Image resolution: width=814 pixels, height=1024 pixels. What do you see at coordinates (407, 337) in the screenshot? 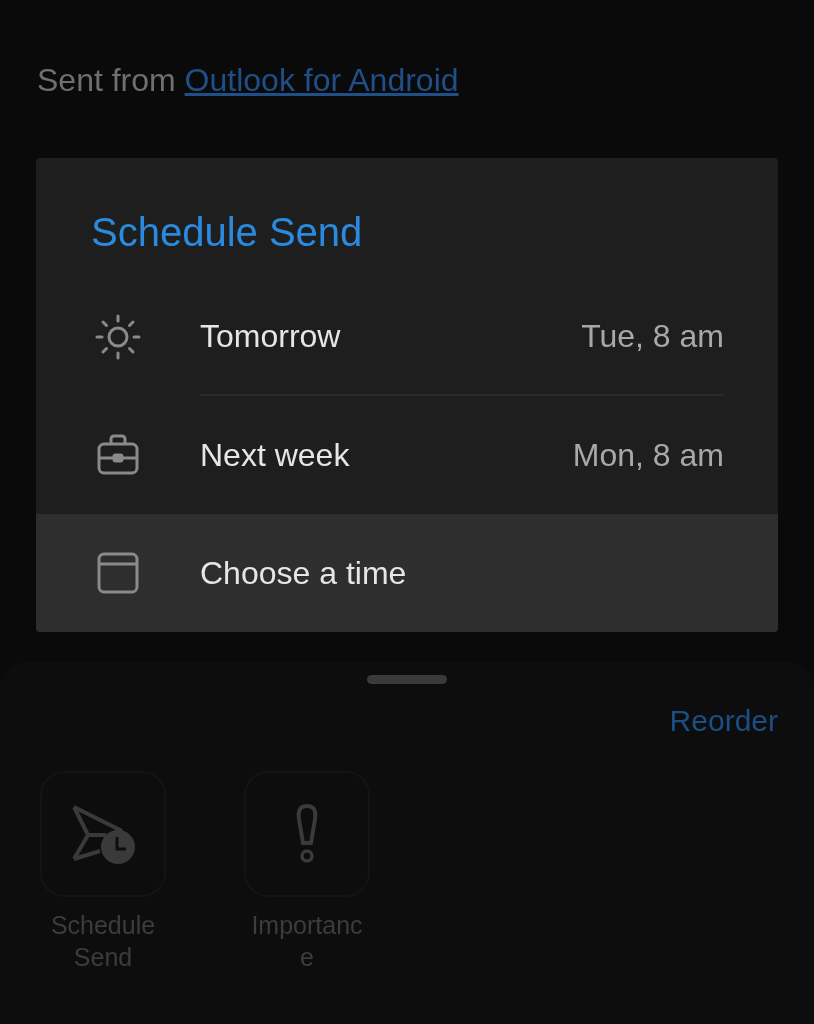
I see `schedule-option: Tomorrow Tue, 8 am` at bounding box center [407, 337].